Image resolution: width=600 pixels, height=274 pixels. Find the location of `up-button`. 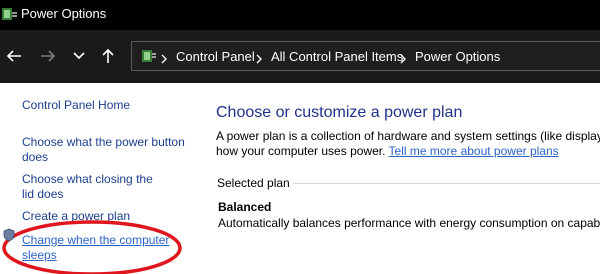

up-button is located at coordinates (108, 56).